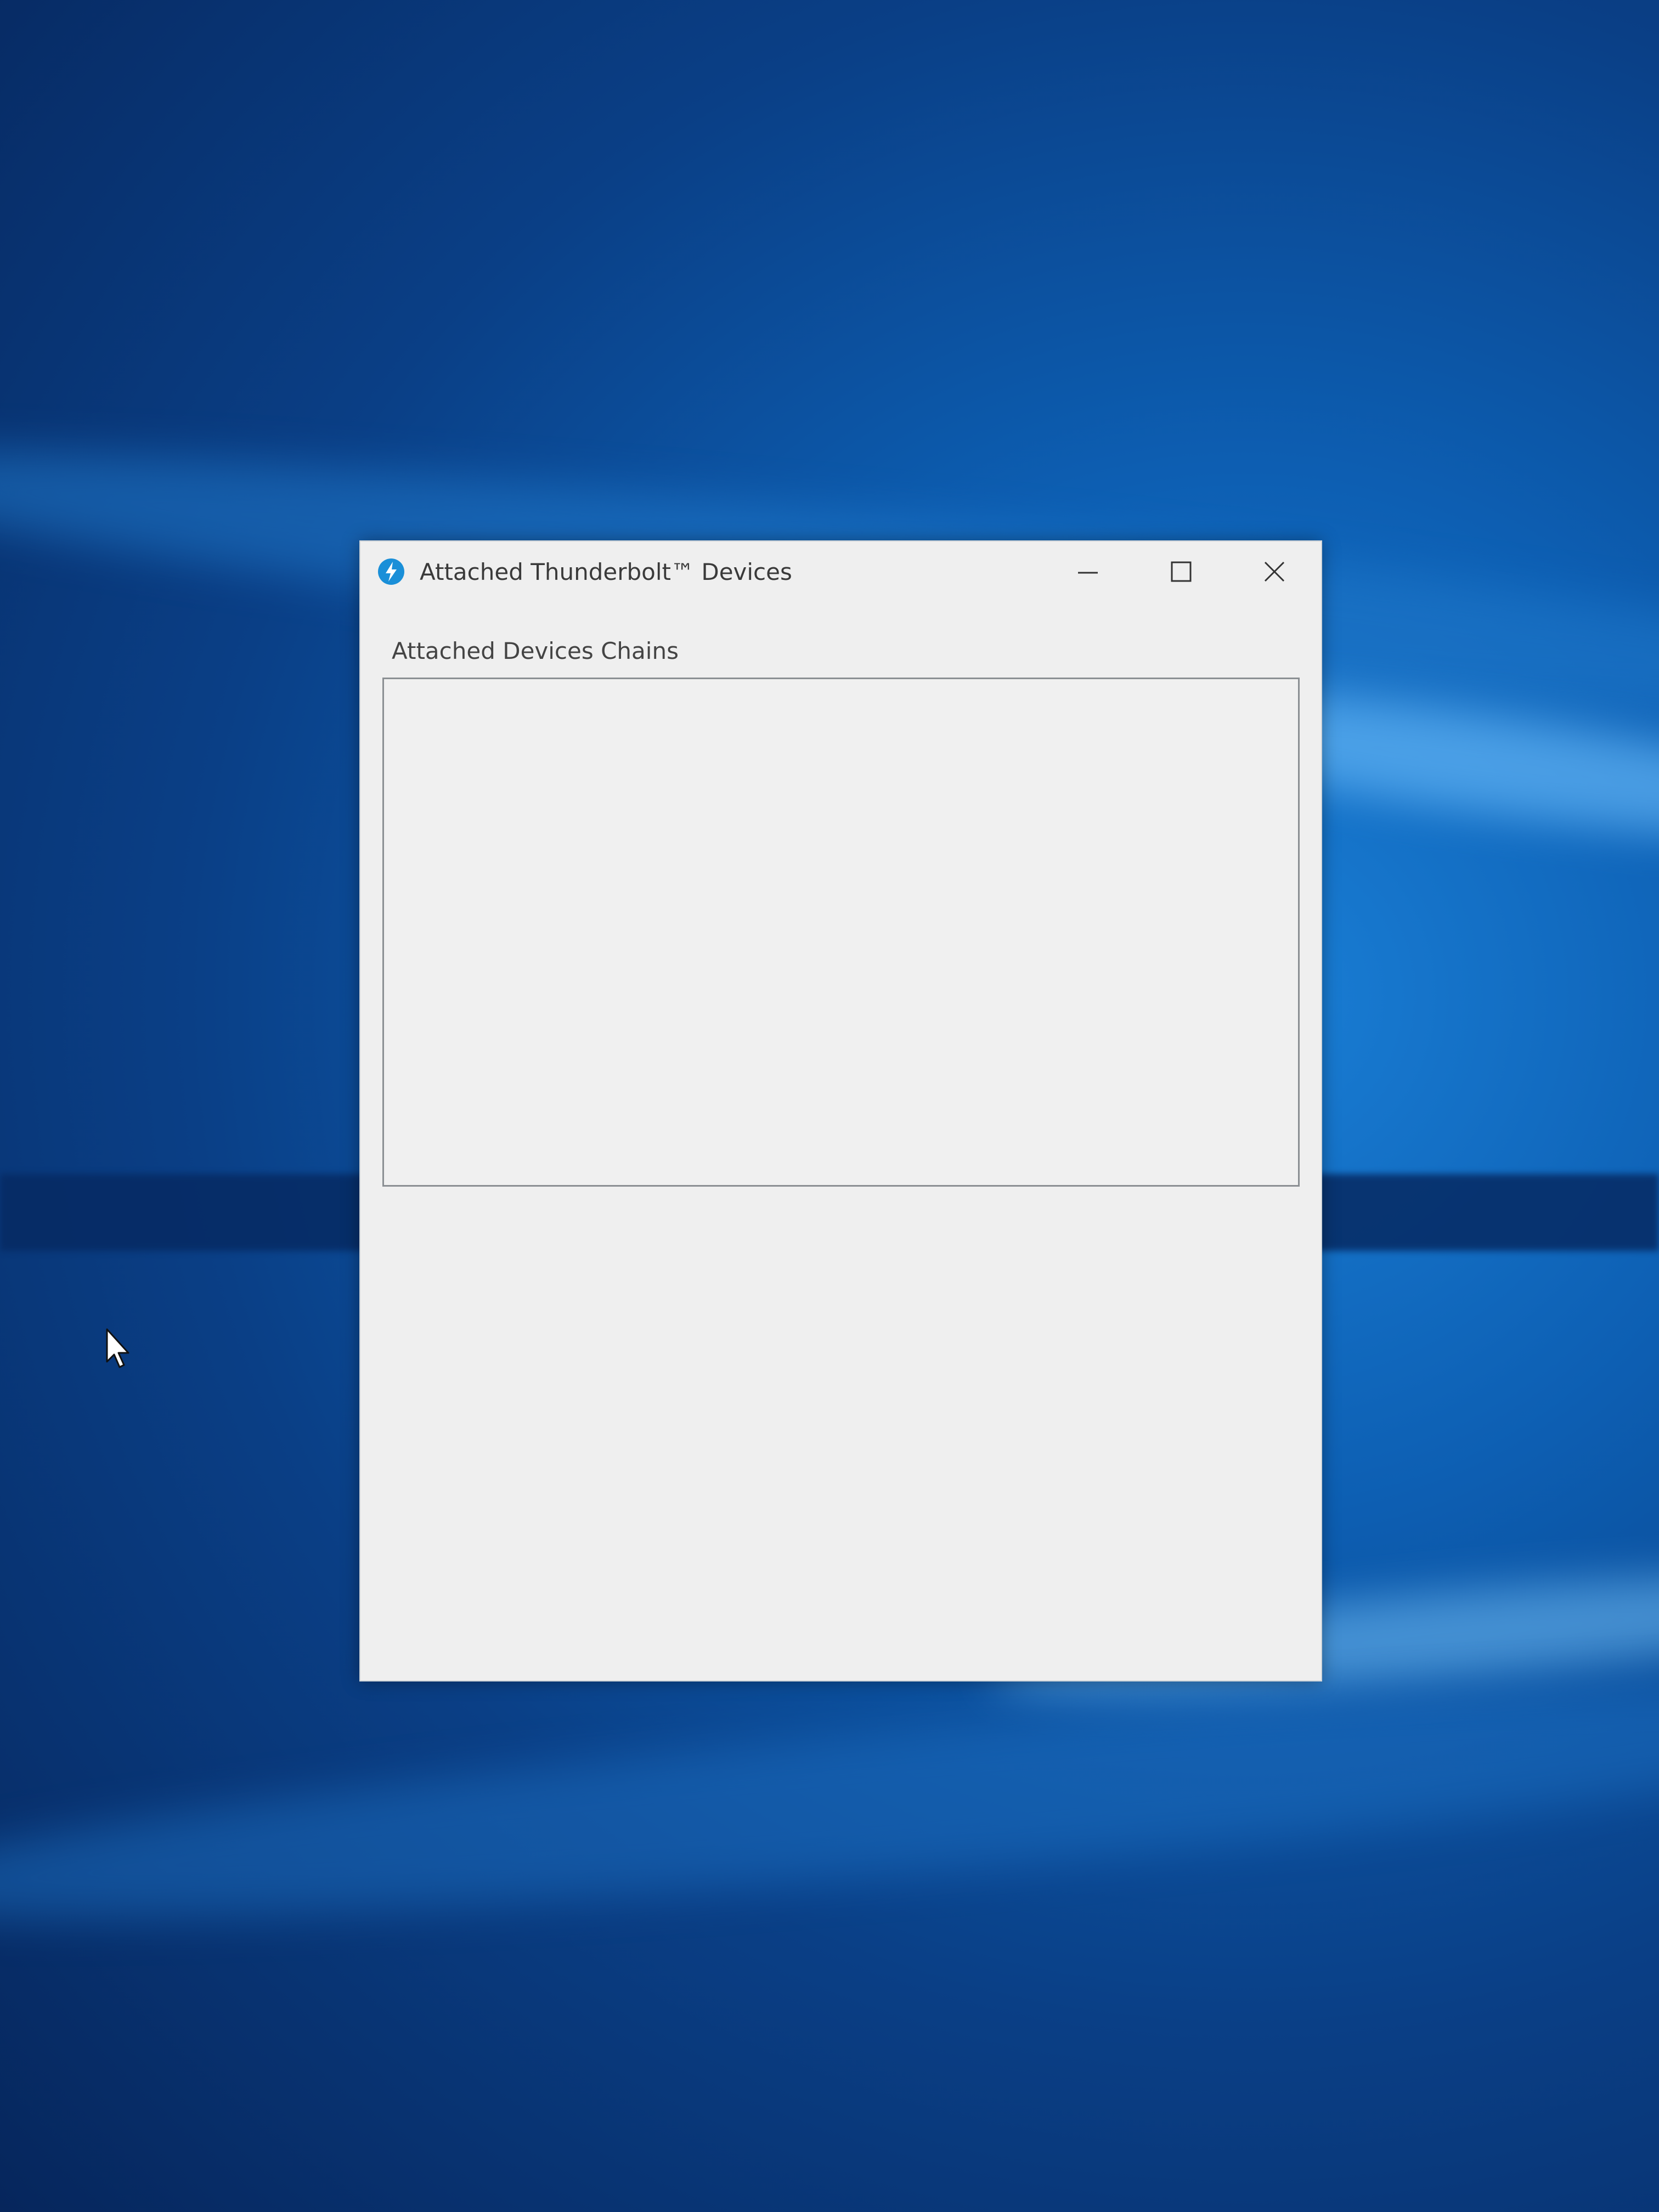  Describe the element at coordinates (117, 1348) in the screenshot. I see `mouse-cursor-icon` at that location.